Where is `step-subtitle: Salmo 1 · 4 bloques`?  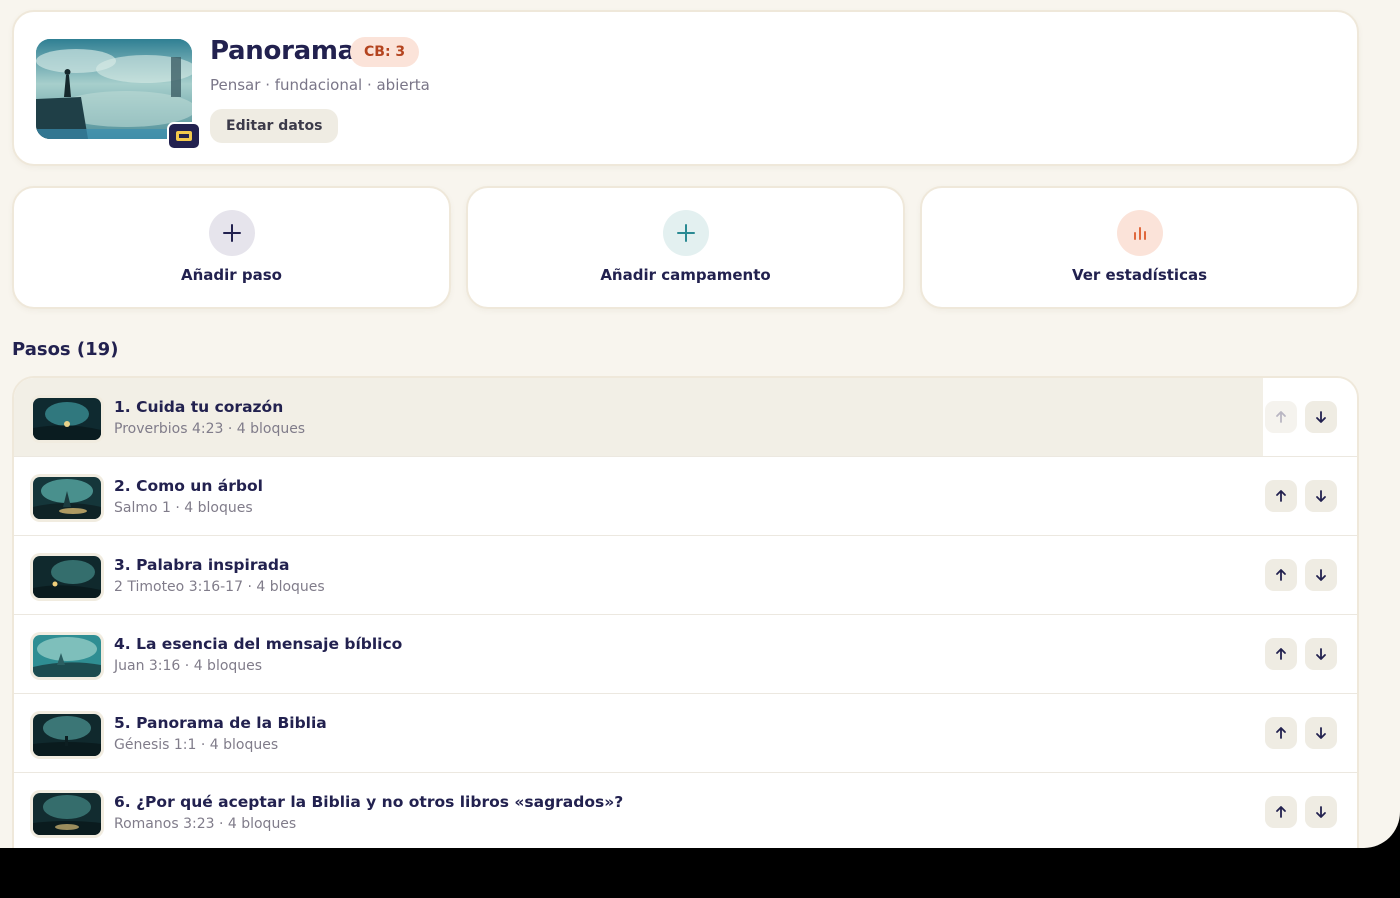
step-subtitle: Salmo 1 · 4 bloques is located at coordinates (183, 508).